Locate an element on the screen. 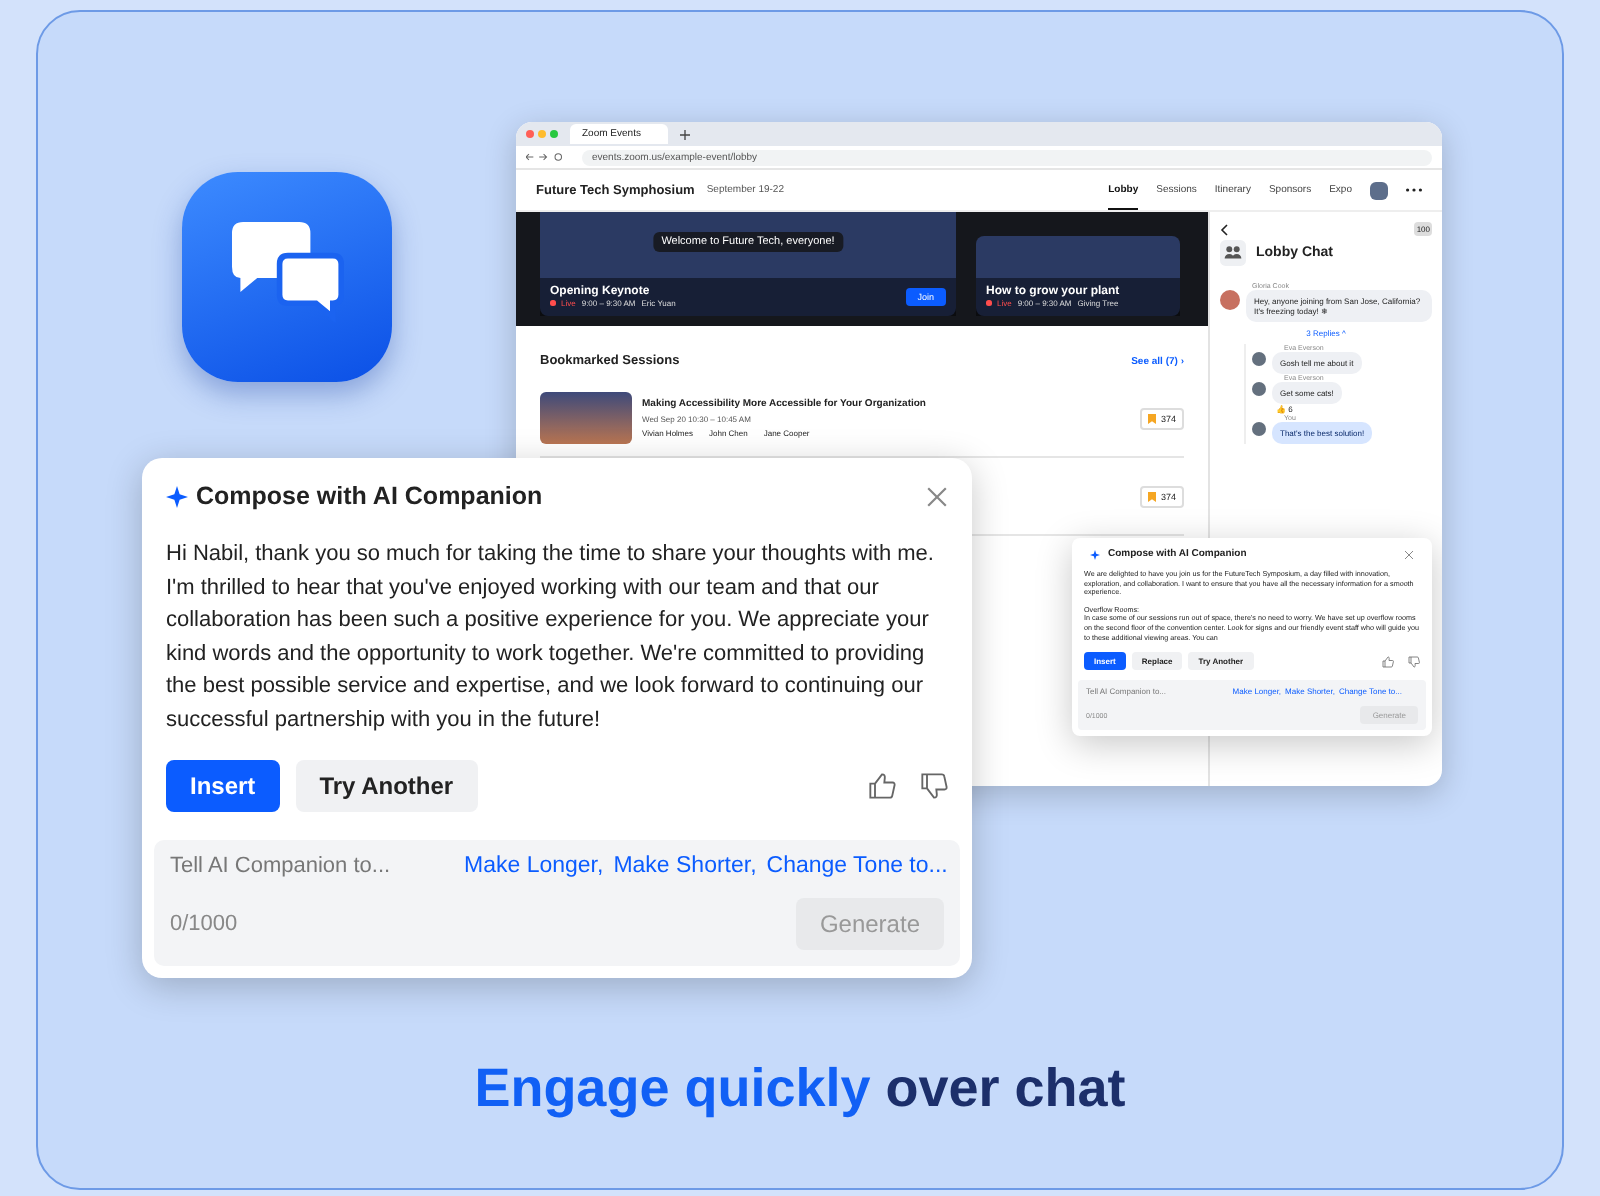  character-counter: 0/1000 is located at coordinates (204, 924).